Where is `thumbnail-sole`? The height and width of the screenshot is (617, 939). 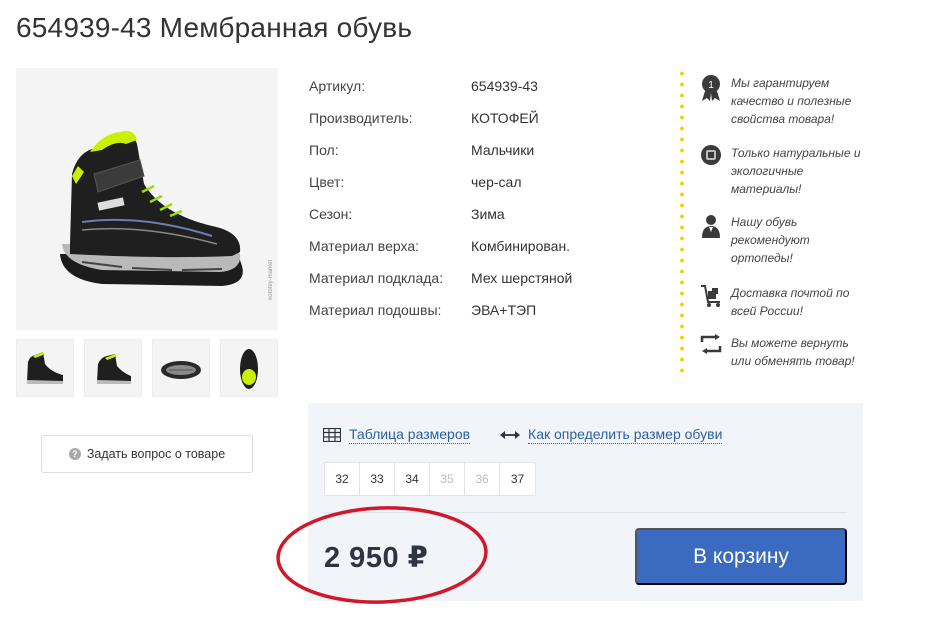 thumbnail-sole is located at coordinates (181, 368).